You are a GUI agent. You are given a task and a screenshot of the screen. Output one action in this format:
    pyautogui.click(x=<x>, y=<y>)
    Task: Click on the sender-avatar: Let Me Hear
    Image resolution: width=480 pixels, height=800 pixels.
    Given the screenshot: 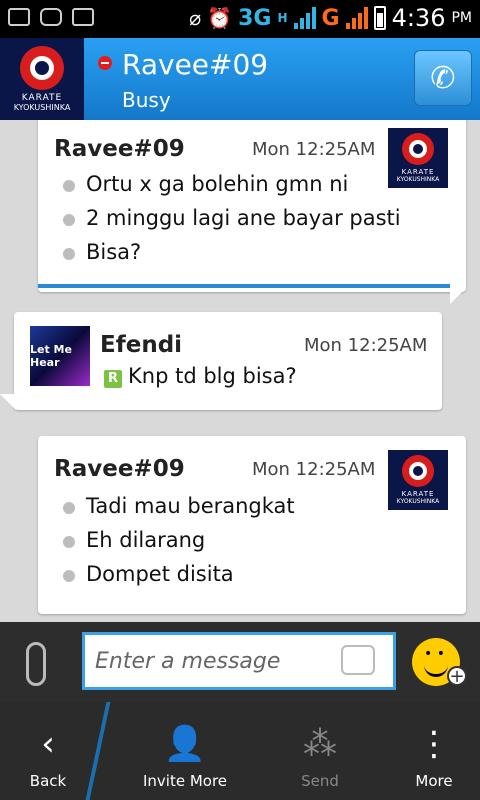 What is the action you would take?
    pyautogui.click(x=60, y=356)
    